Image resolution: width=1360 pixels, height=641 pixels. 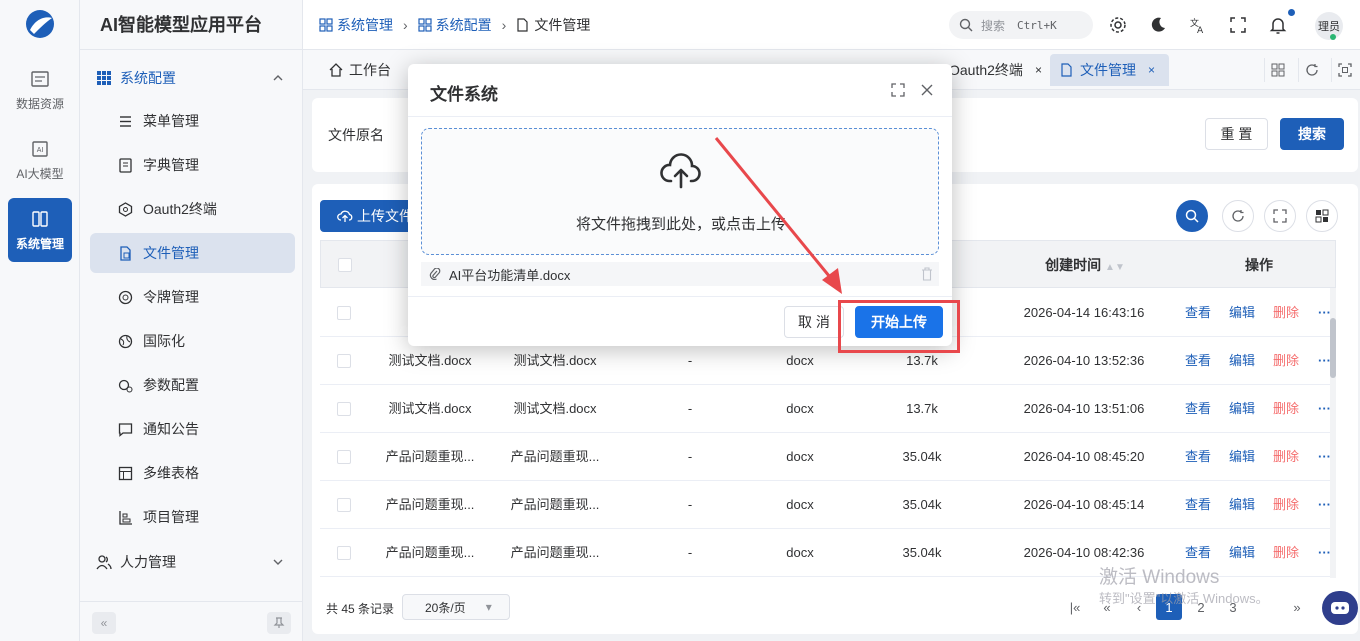 What do you see at coordinates (1340, 608) in the screenshot?
I see `chat-assistant-button` at bounding box center [1340, 608].